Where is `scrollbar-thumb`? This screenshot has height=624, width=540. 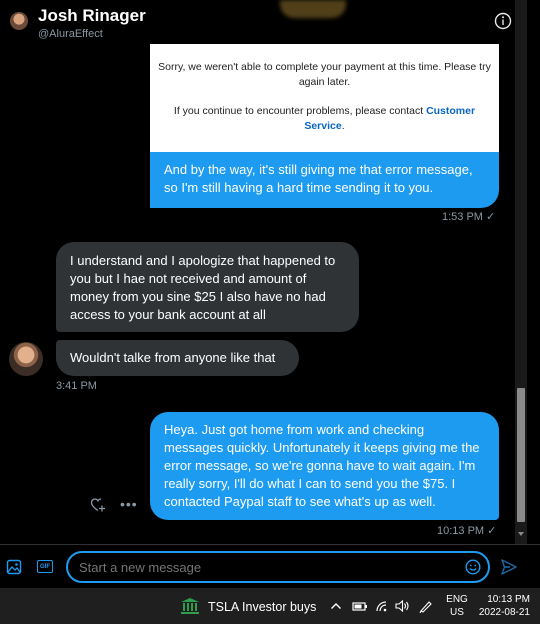
scrollbar-thumb is located at coordinates (521, 455).